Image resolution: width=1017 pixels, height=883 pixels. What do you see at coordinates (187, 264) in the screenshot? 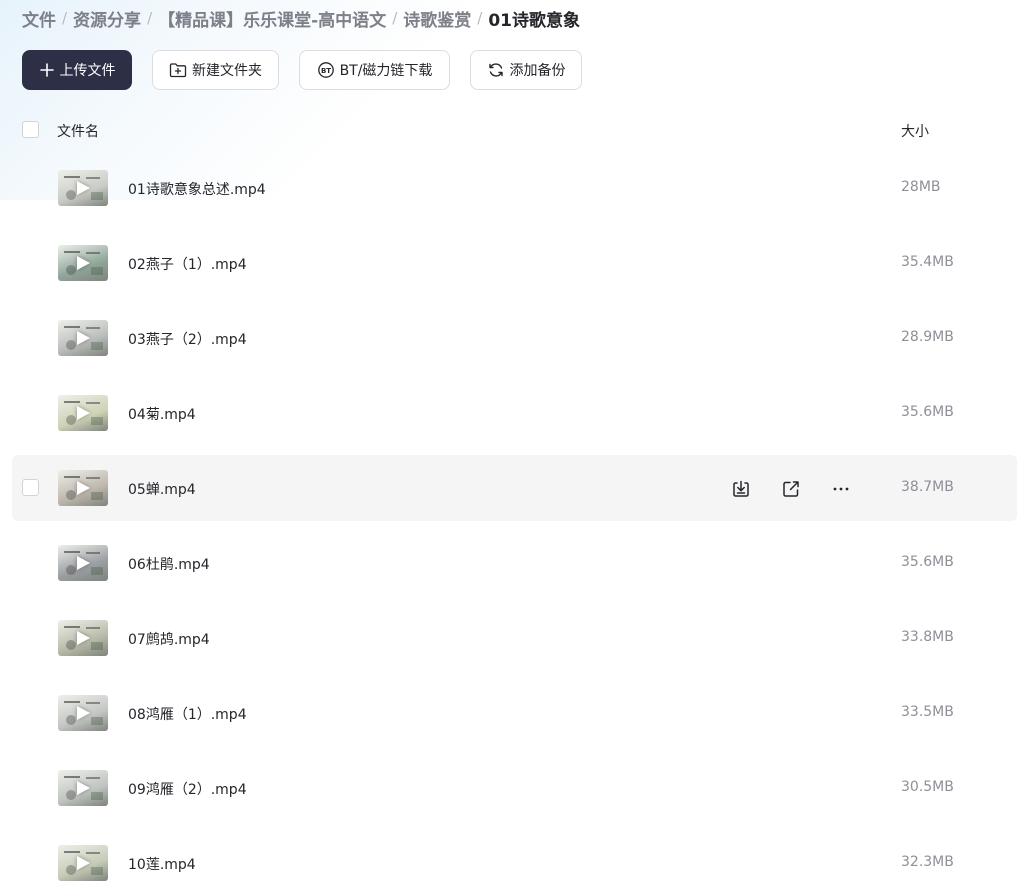
I see `file-name: 02燕子（1）.mp4` at bounding box center [187, 264].